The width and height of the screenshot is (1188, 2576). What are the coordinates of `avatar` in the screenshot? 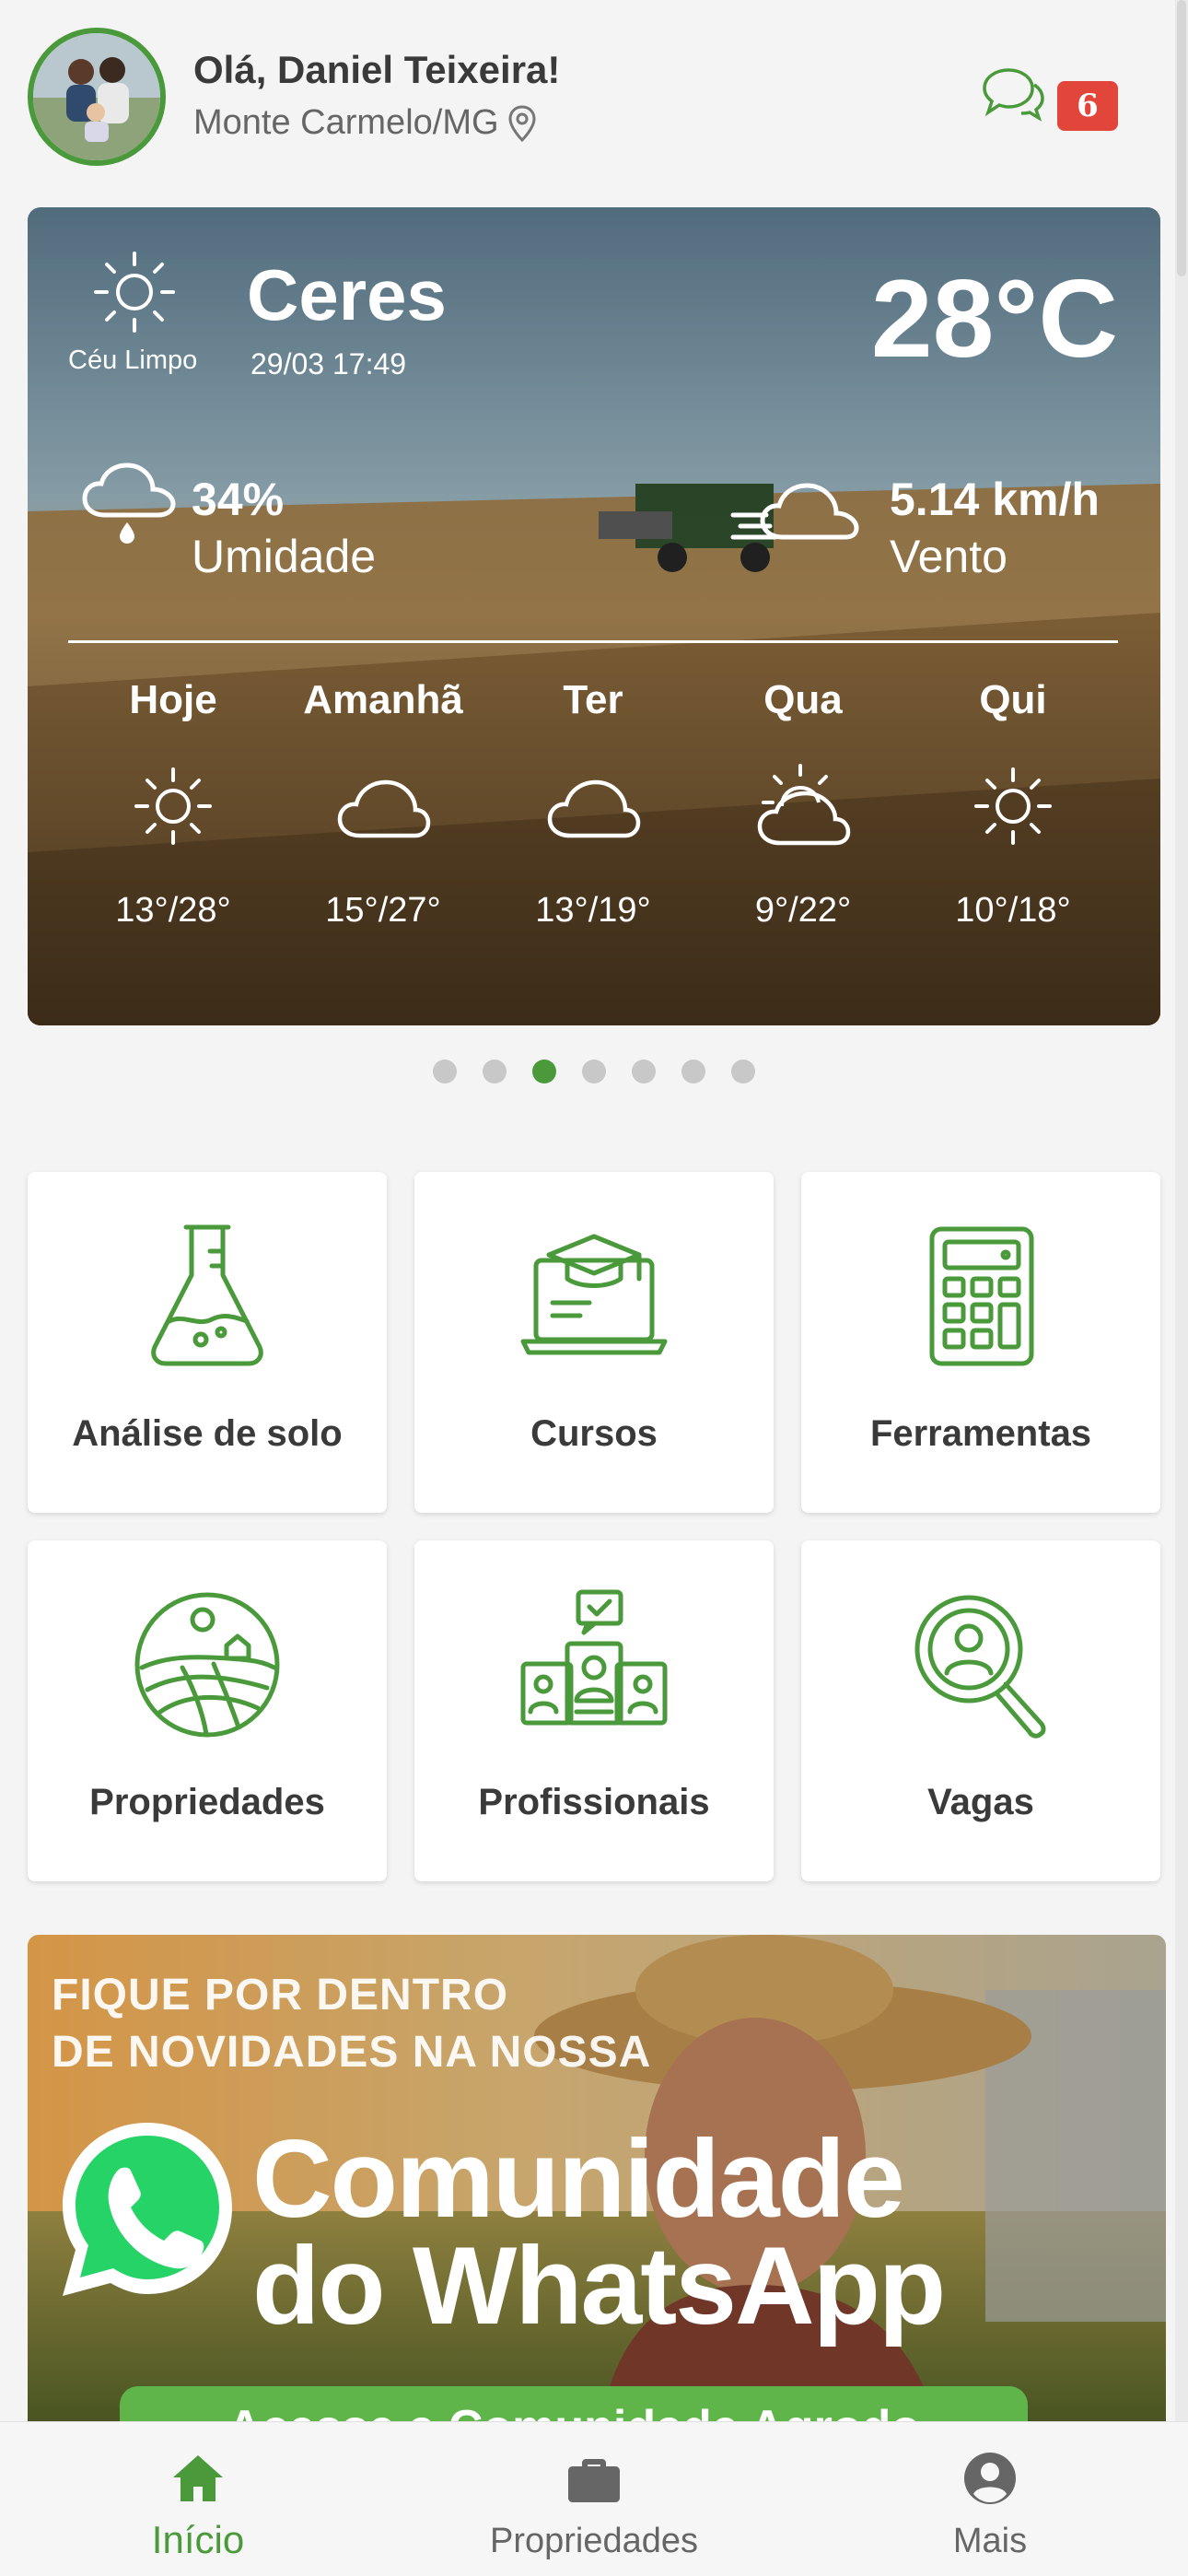 It's located at (97, 97).